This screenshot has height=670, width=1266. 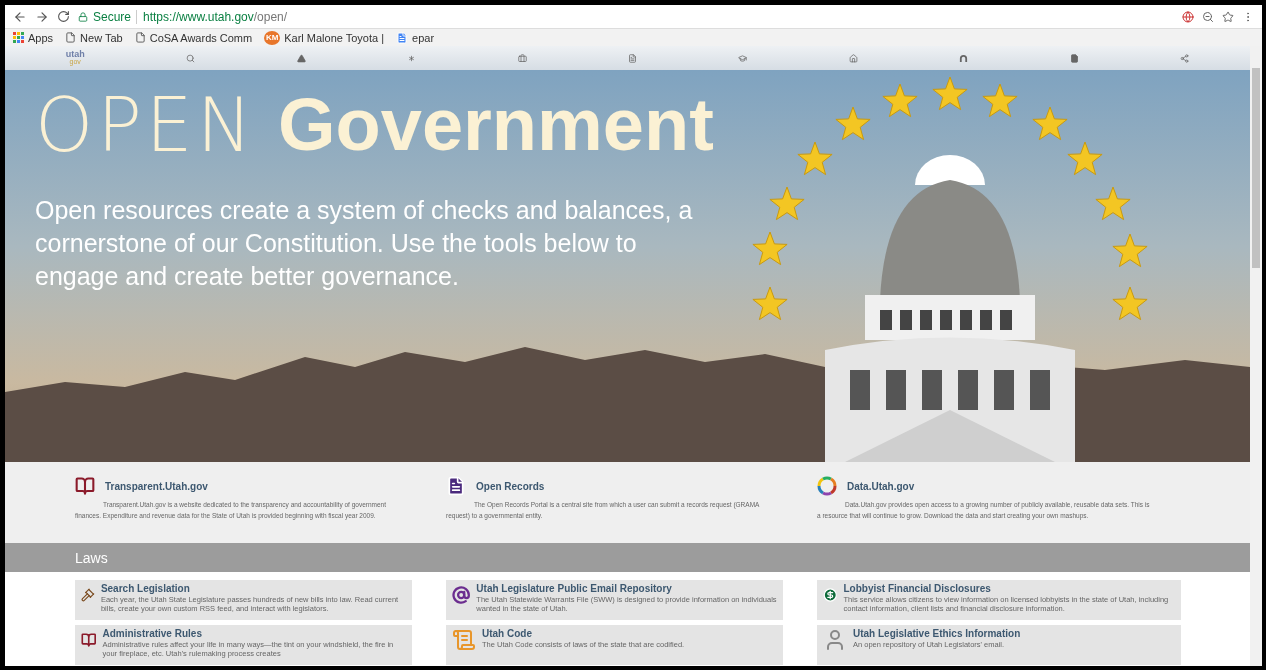 I want to click on file-icon, so click(x=1074, y=58).